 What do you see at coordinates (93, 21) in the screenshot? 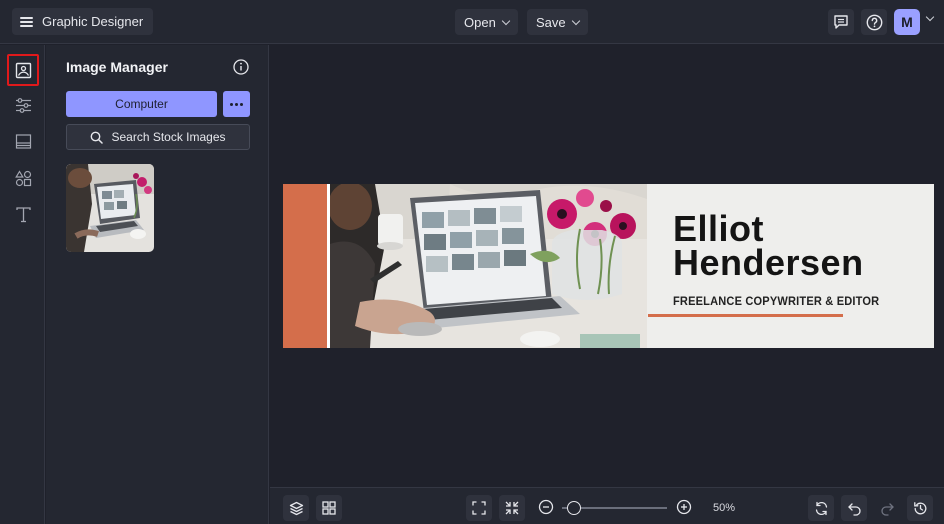
I see `app-title: Graphic Designer` at bounding box center [93, 21].